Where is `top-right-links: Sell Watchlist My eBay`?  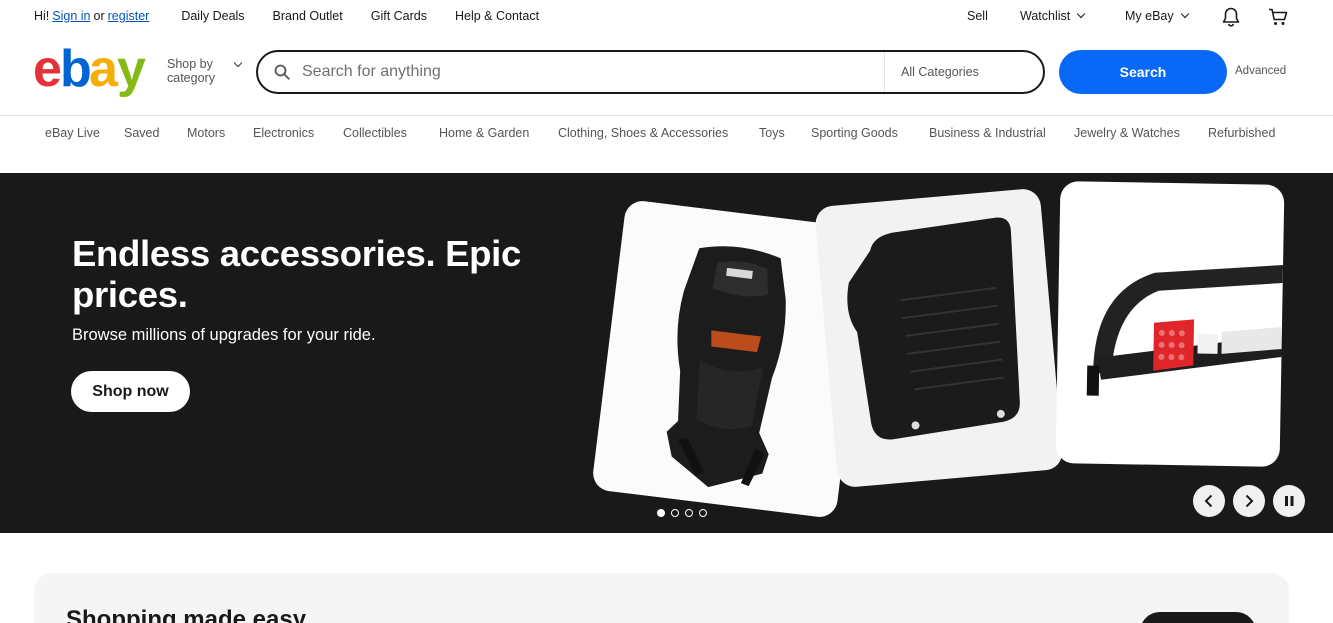
top-right-links: Sell Watchlist My eBay is located at coordinates (666, 18).